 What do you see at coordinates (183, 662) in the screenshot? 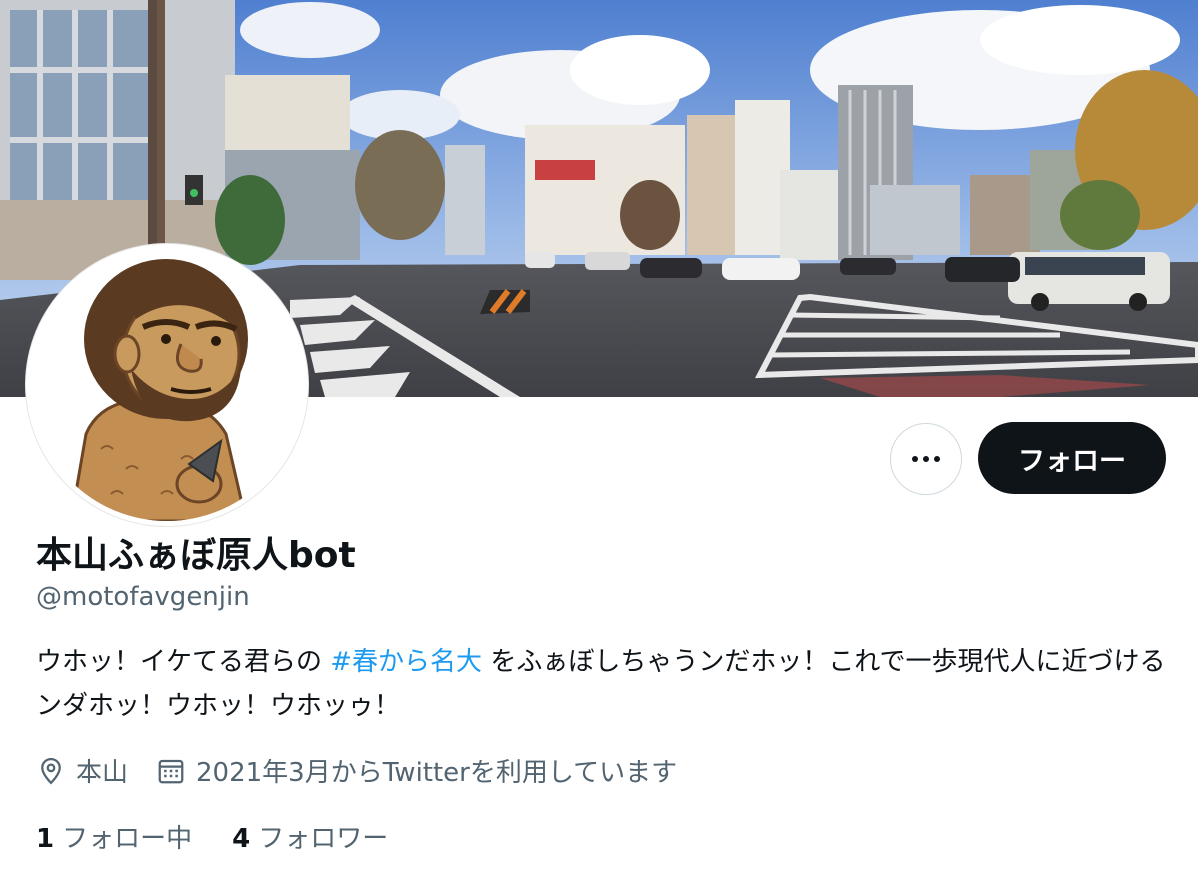
I see `bio-text: ウホッ！イケてる君らの` at bounding box center [183, 662].